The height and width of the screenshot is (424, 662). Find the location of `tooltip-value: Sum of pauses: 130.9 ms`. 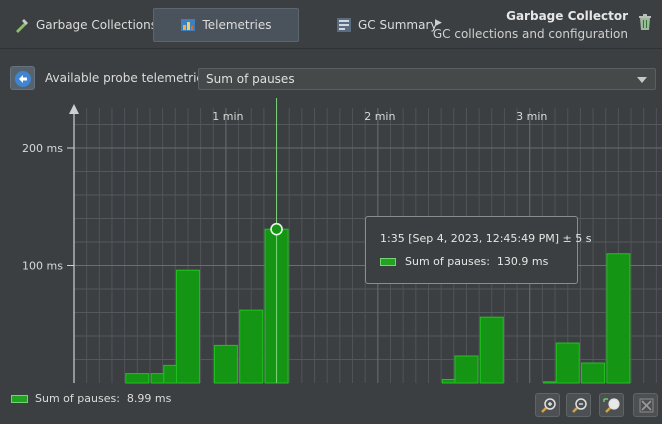

tooltip-value: Sum of pauses: 130.9 ms is located at coordinates (477, 261).